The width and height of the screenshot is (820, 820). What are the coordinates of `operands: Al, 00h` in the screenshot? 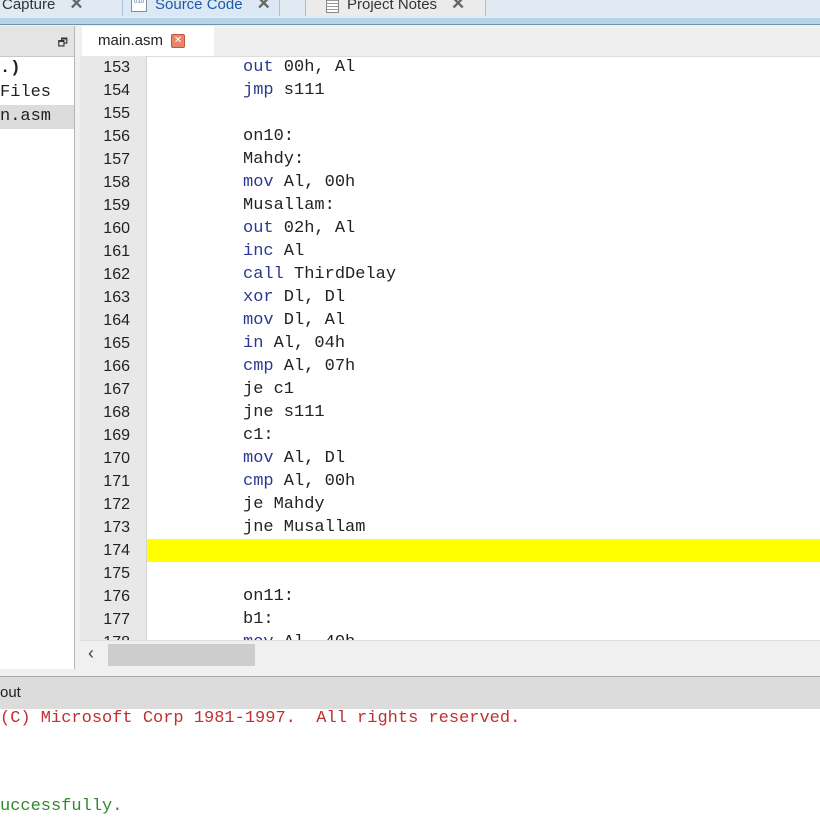 It's located at (314, 481).